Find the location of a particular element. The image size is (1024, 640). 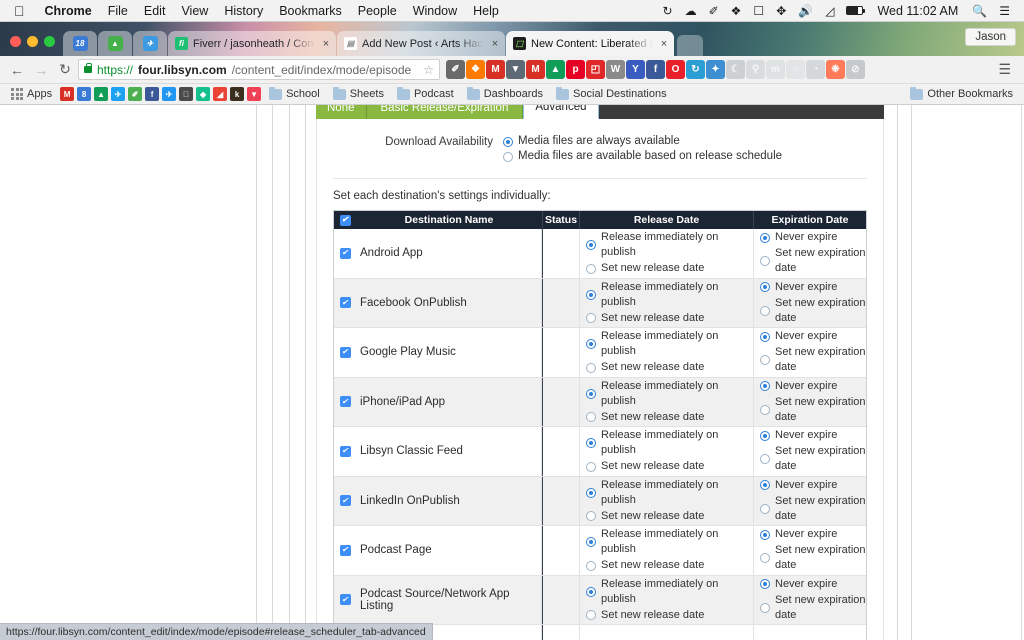

pocket-extension: ▼ is located at coordinates (515, 69).